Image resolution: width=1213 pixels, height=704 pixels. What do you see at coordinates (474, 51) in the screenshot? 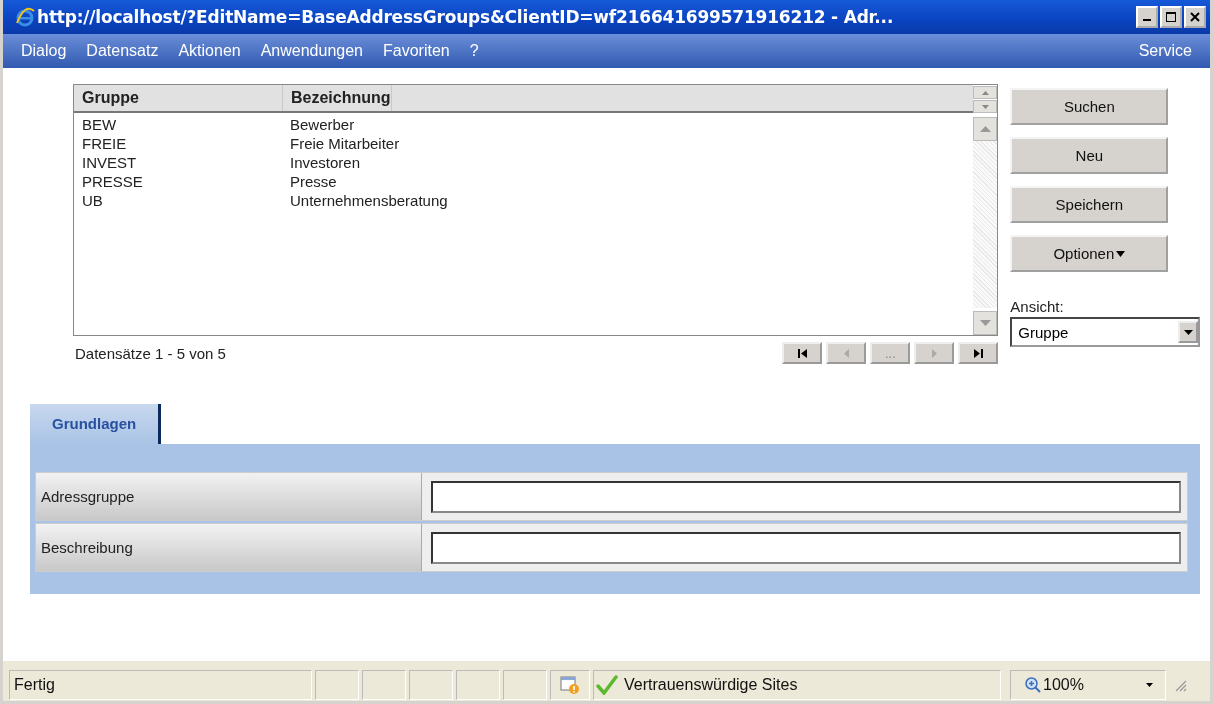
I see `menu-item: ?` at bounding box center [474, 51].